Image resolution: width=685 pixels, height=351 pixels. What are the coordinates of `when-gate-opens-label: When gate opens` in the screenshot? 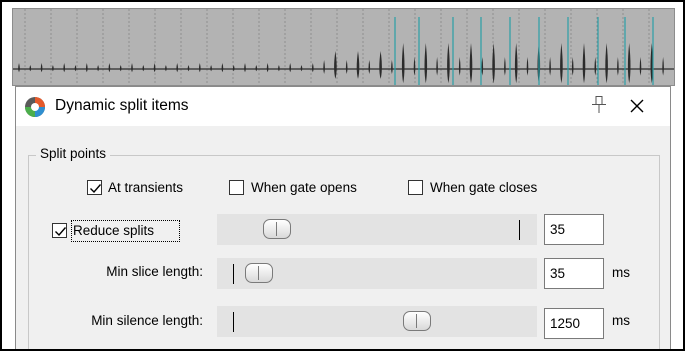 It's located at (304, 187).